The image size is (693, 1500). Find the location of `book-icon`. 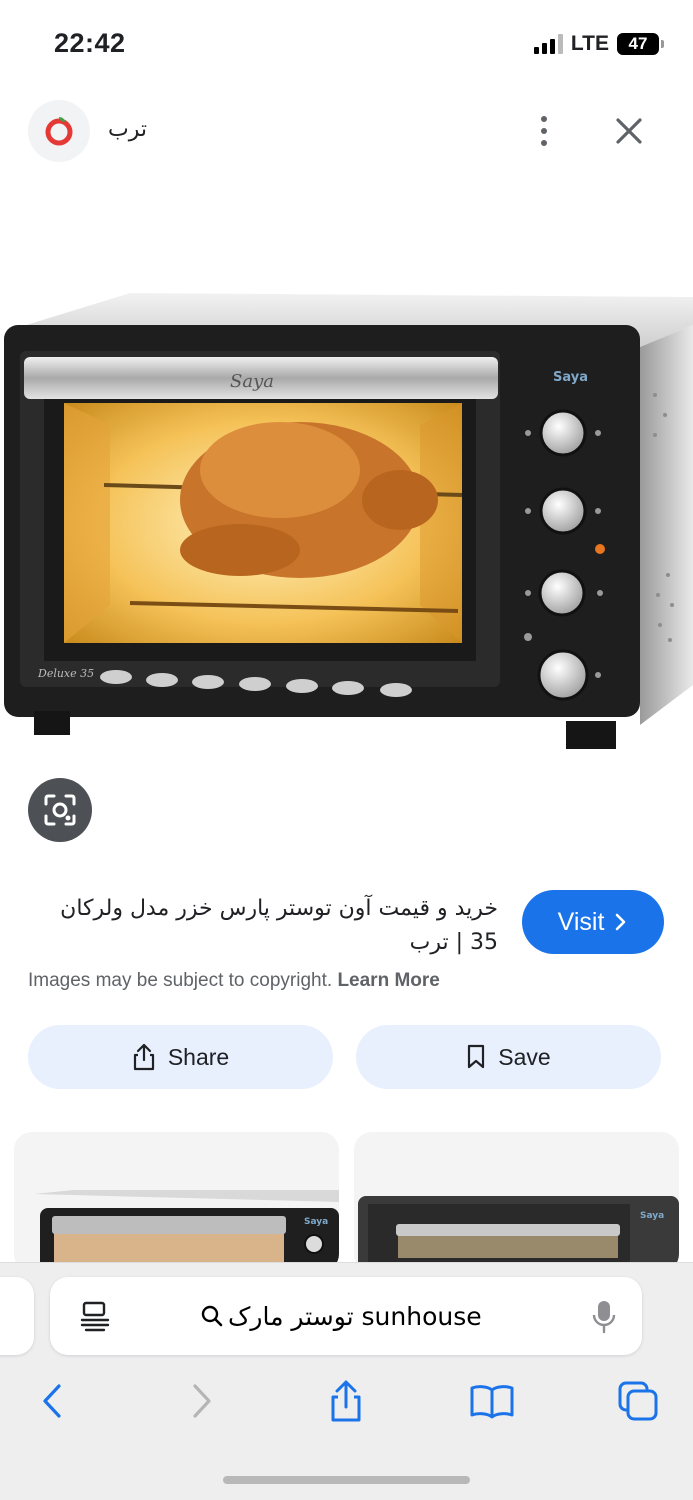

book-icon is located at coordinates (492, 1402).